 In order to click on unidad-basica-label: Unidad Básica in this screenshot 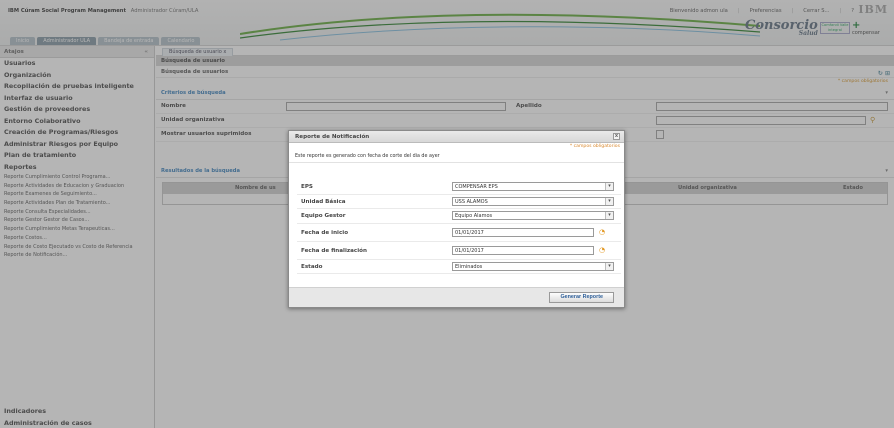, I will do `click(323, 201)`.